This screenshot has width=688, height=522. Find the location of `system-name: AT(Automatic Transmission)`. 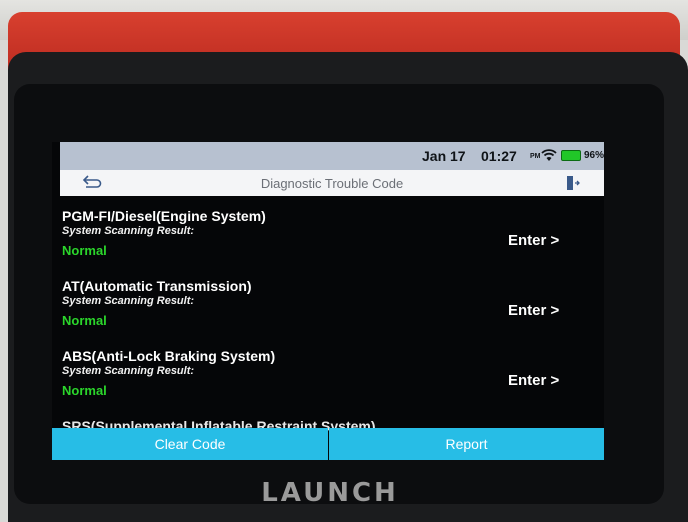

system-name: AT(Automatic Transmission) is located at coordinates (157, 286).